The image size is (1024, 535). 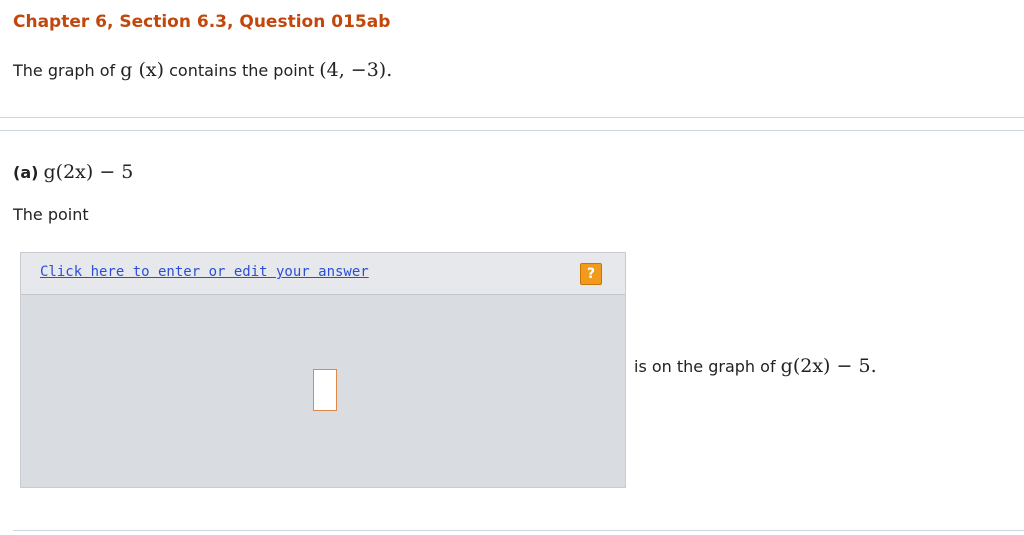 I want to click on part-a-expression: g(2x) − 5, so click(x=88, y=172).